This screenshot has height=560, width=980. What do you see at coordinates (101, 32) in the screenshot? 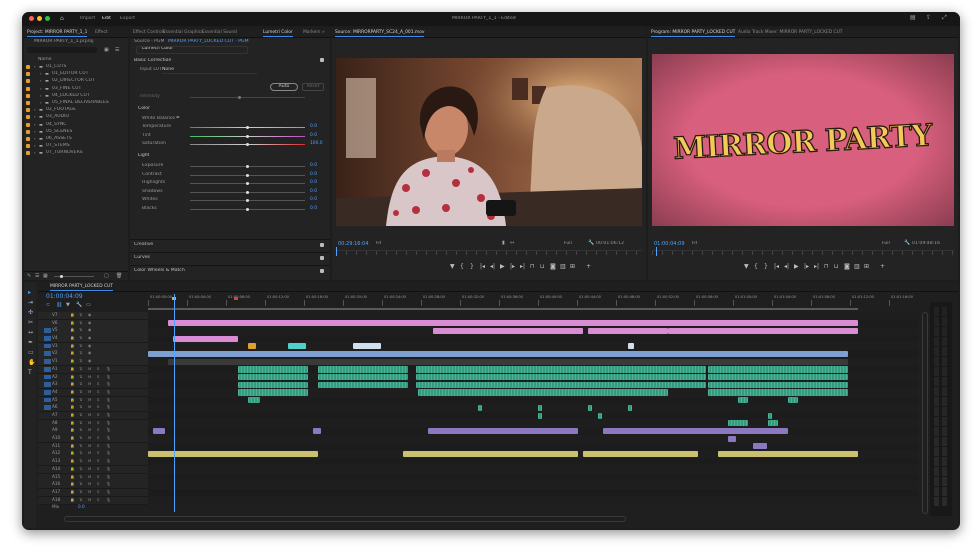
I see `tab-effects: Effect` at bounding box center [101, 32].